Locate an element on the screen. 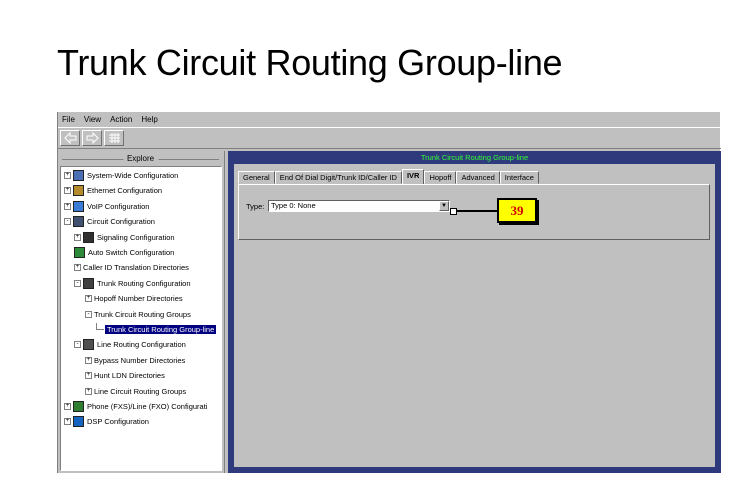 This screenshot has height=480, width=730. forward-button is located at coordinates (92, 138).